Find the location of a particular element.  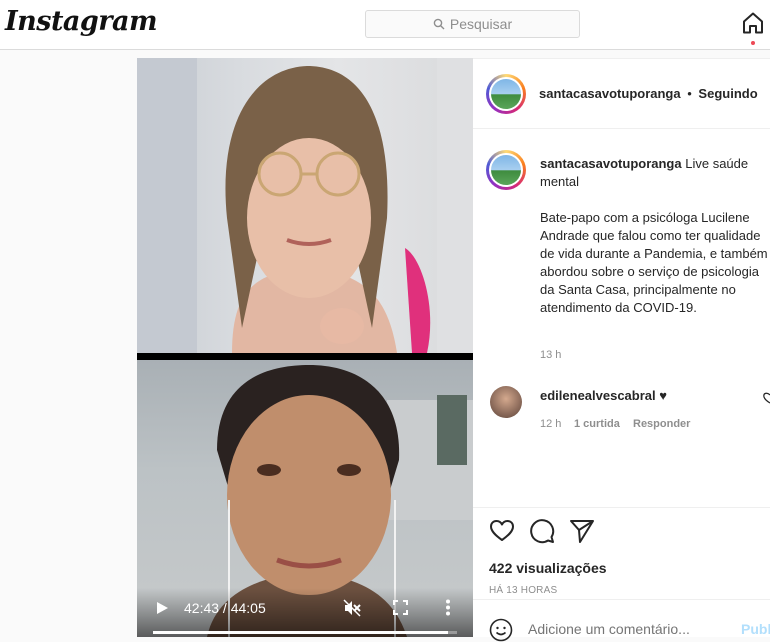

share-icon is located at coordinates (582, 531).